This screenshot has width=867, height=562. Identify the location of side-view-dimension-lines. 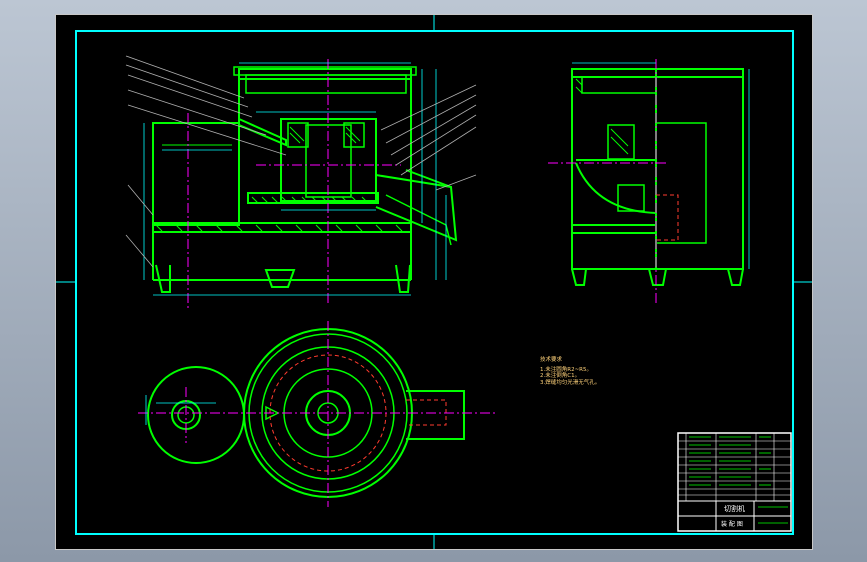
(661, 165).